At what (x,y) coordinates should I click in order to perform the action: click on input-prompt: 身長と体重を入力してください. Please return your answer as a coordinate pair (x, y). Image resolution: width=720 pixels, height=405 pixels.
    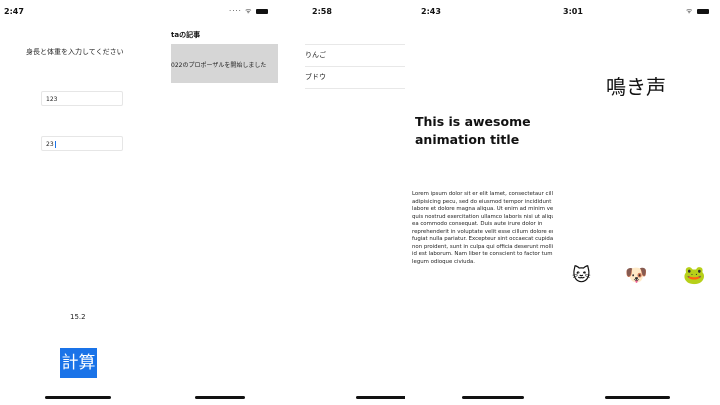
    Looking at the image, I should click on (75, 52).